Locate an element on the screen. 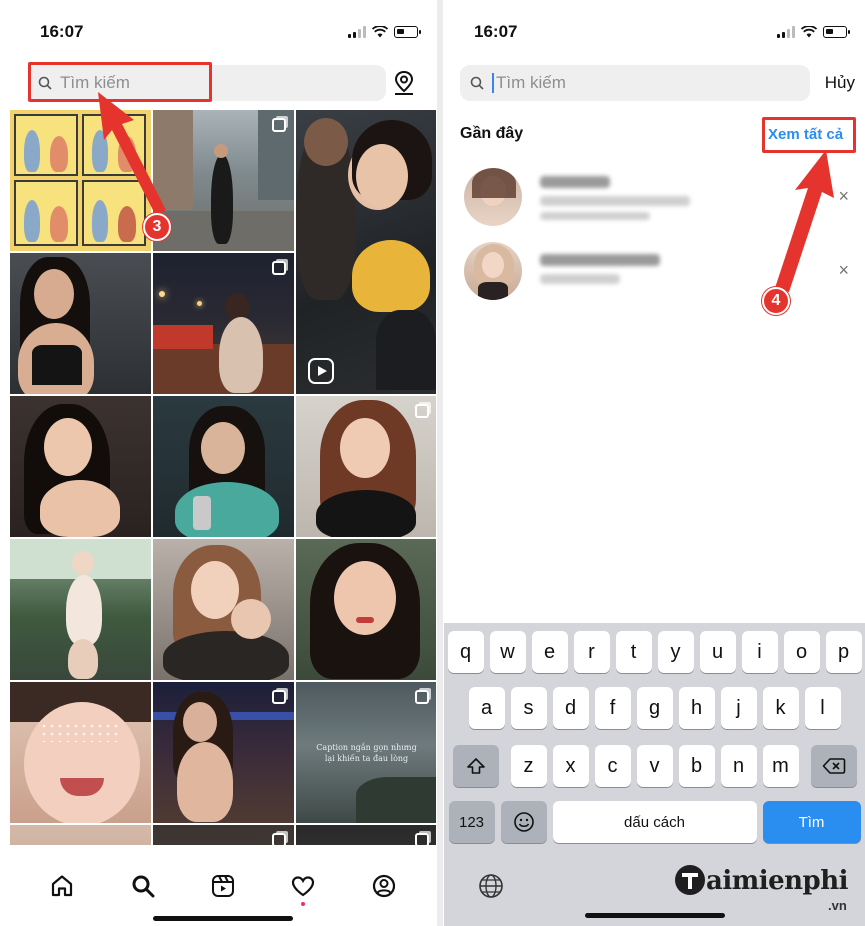 Image resolution: width=865 pixels, height=926 pixels. globe-key is located at coordinates (491, 888).